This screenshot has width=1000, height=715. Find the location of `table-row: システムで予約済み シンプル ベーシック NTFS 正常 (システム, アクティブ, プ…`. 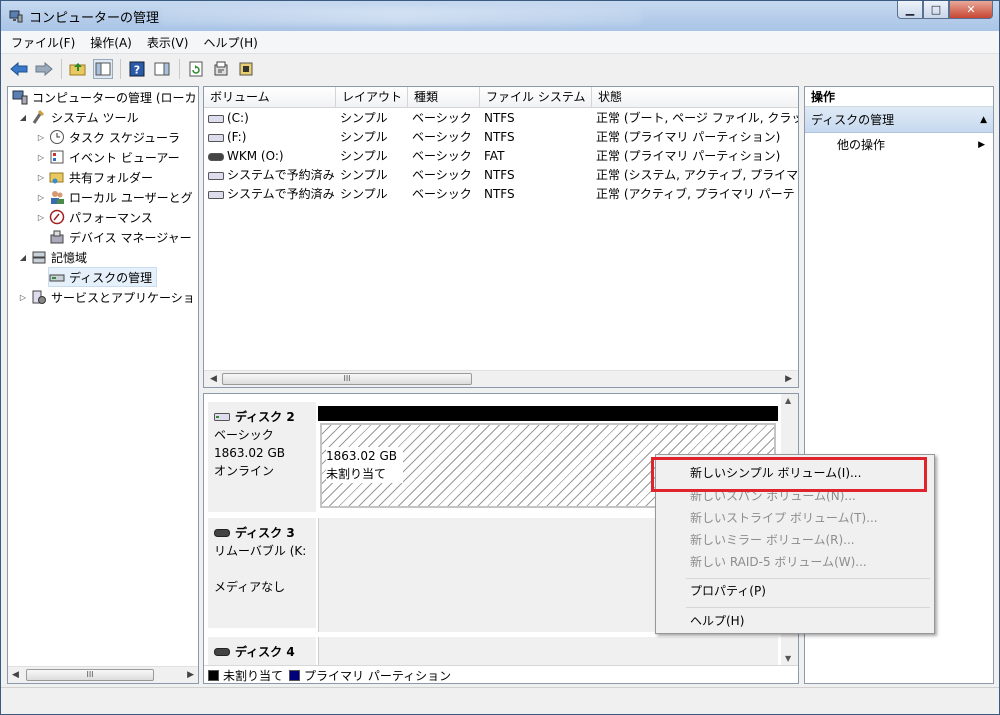

table-row: システムで予約済み シンプル ベーシック NTFS 正常 (システム, アクティブ, プ… is located at coordinates (501, 175).